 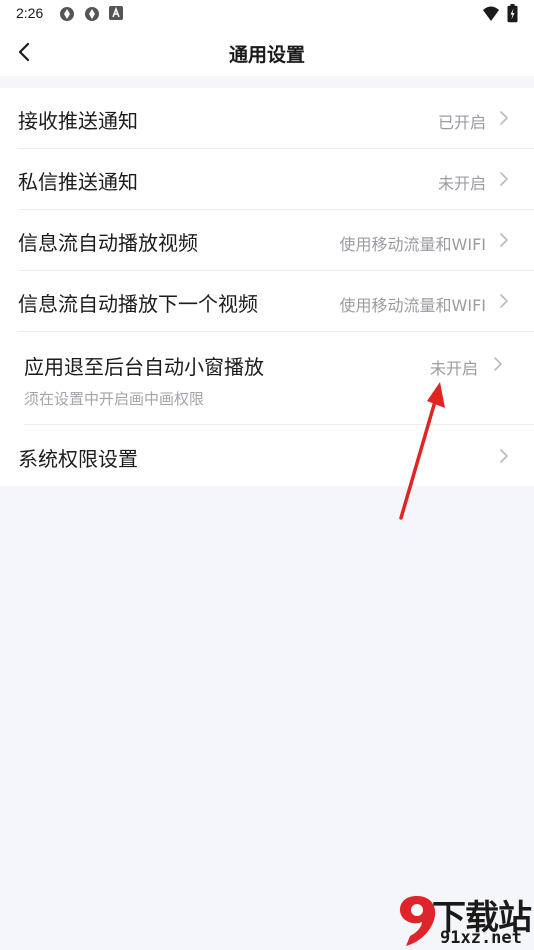 What do you see at coordinates (114, 399) in the screenshot?
I see `setting-subtitle: 须在设置中开启画中画权限` at bounding box center [114, 399].